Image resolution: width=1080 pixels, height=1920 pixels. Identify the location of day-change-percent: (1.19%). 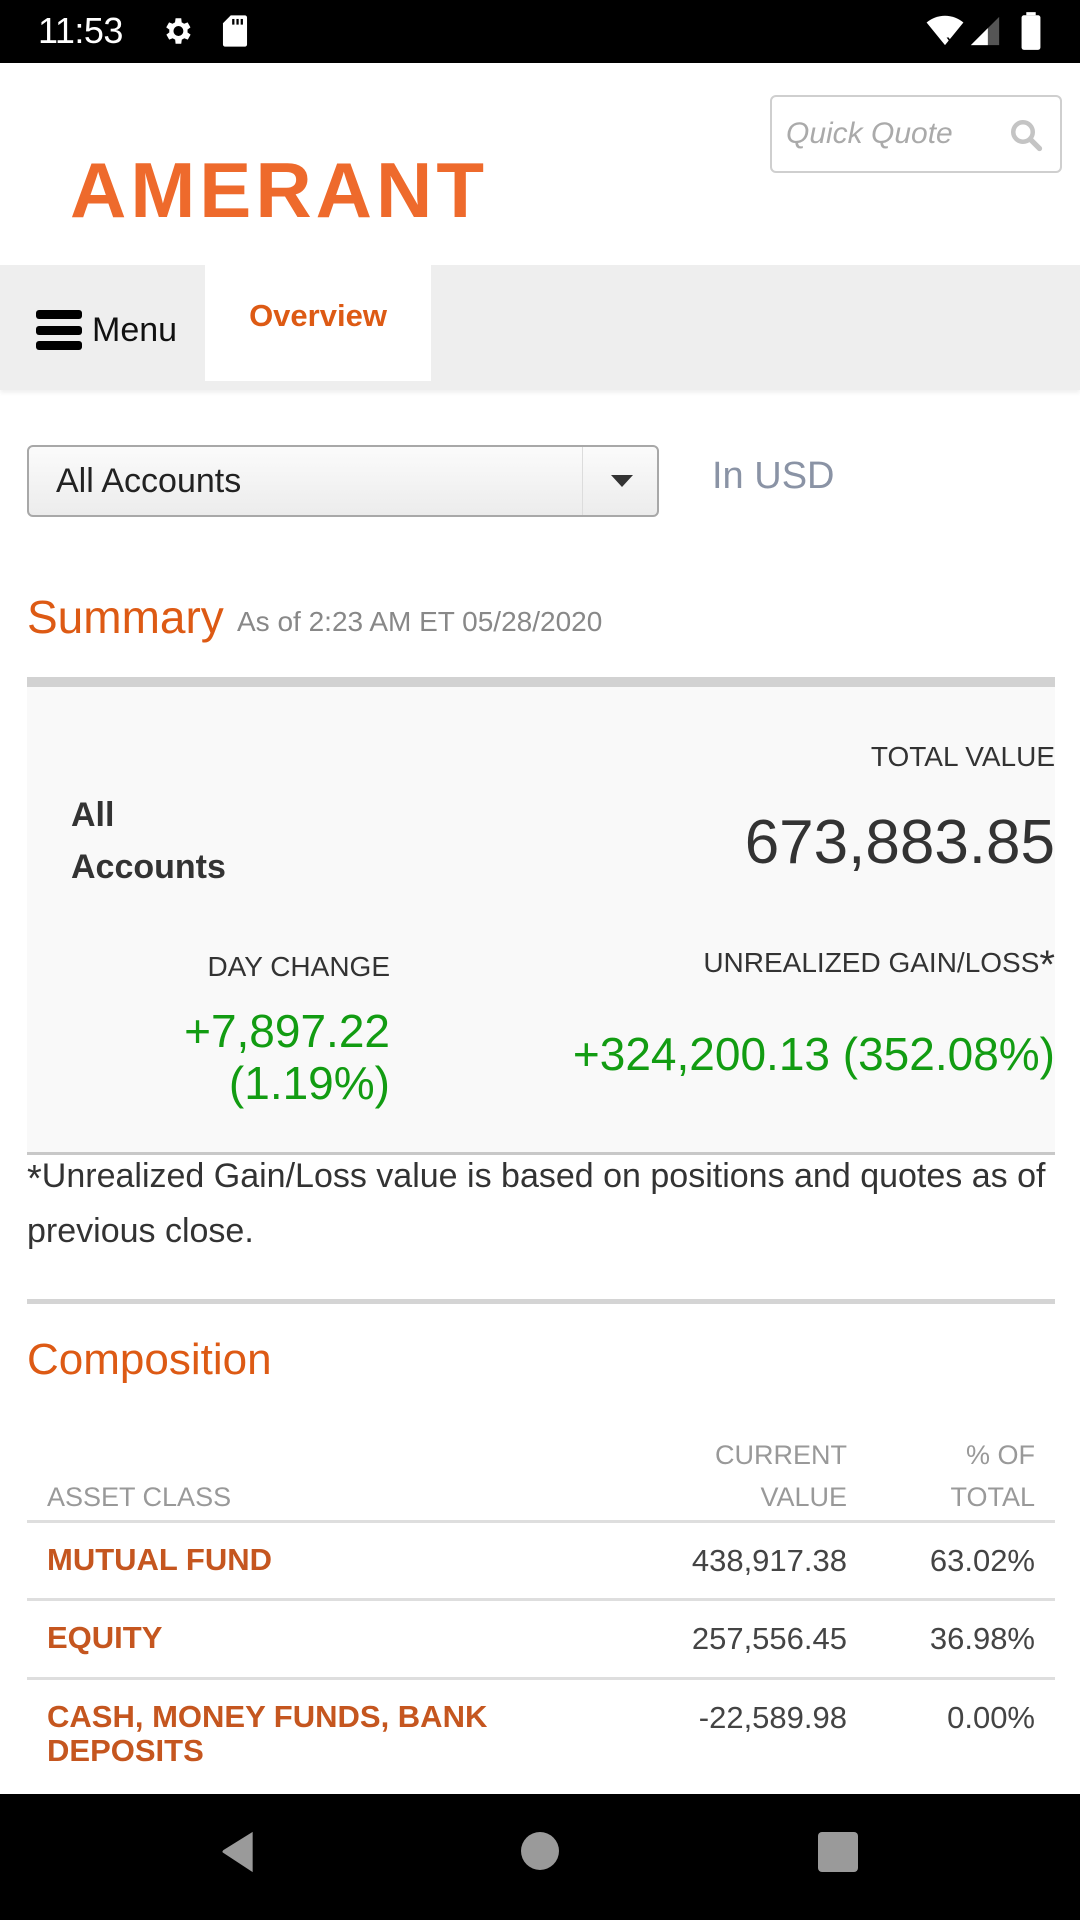
(309, 1083).